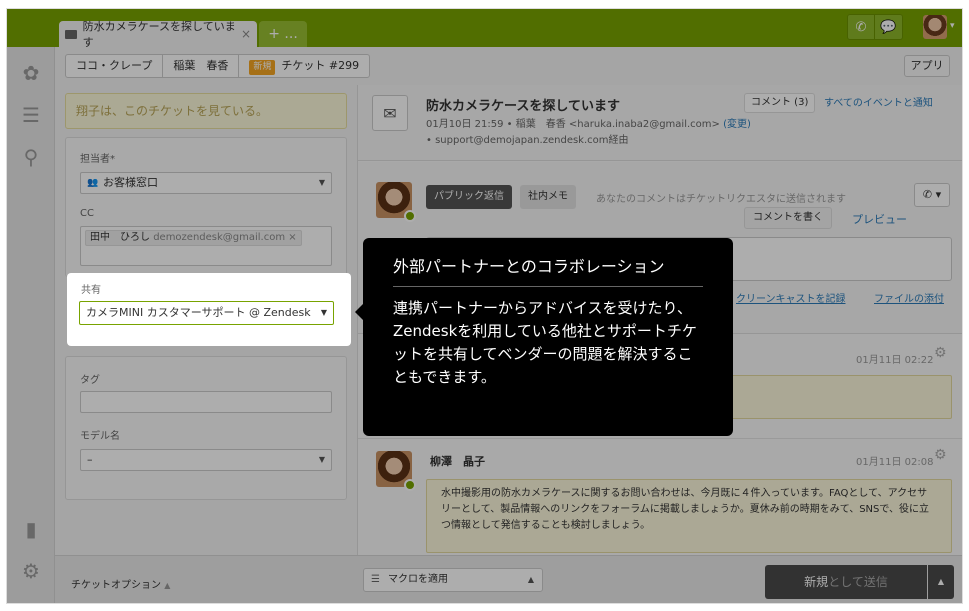 The height and width of the screenshot is (611, 969). What do you see at coordinates (323, 312) in the screenshot?
I see `chevron-down-icon: ▼` at bounding box center [323, 312].